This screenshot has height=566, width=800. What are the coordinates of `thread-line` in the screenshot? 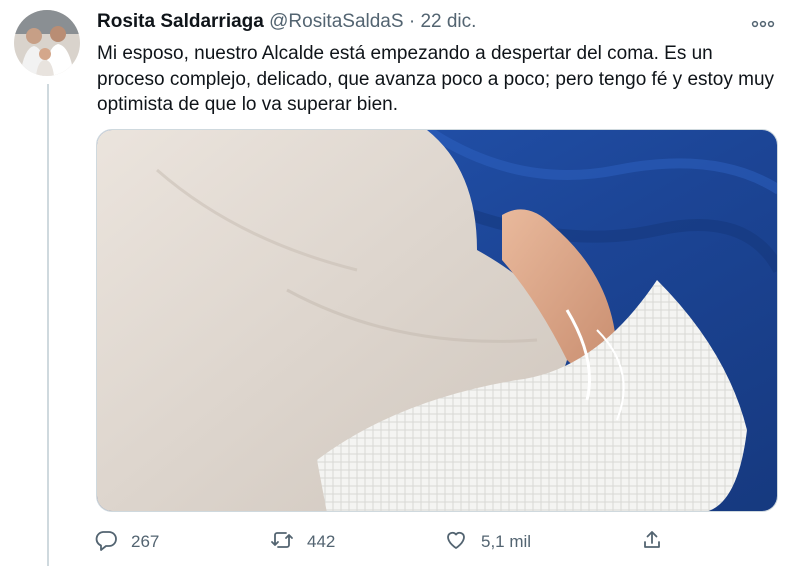 It's located at (48, 325).